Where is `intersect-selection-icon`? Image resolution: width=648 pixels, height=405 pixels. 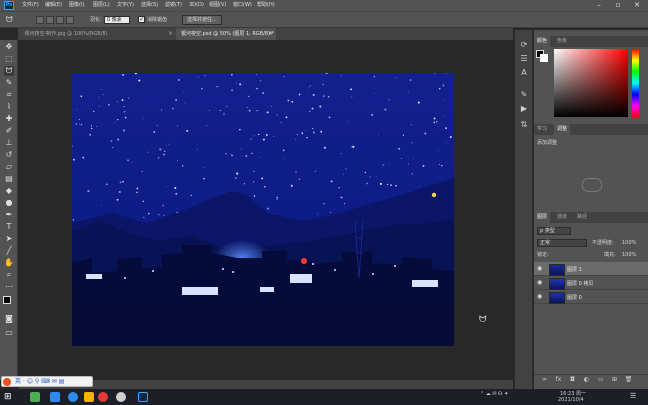 intersect-selection-icon is located at coordinates (70, 20).